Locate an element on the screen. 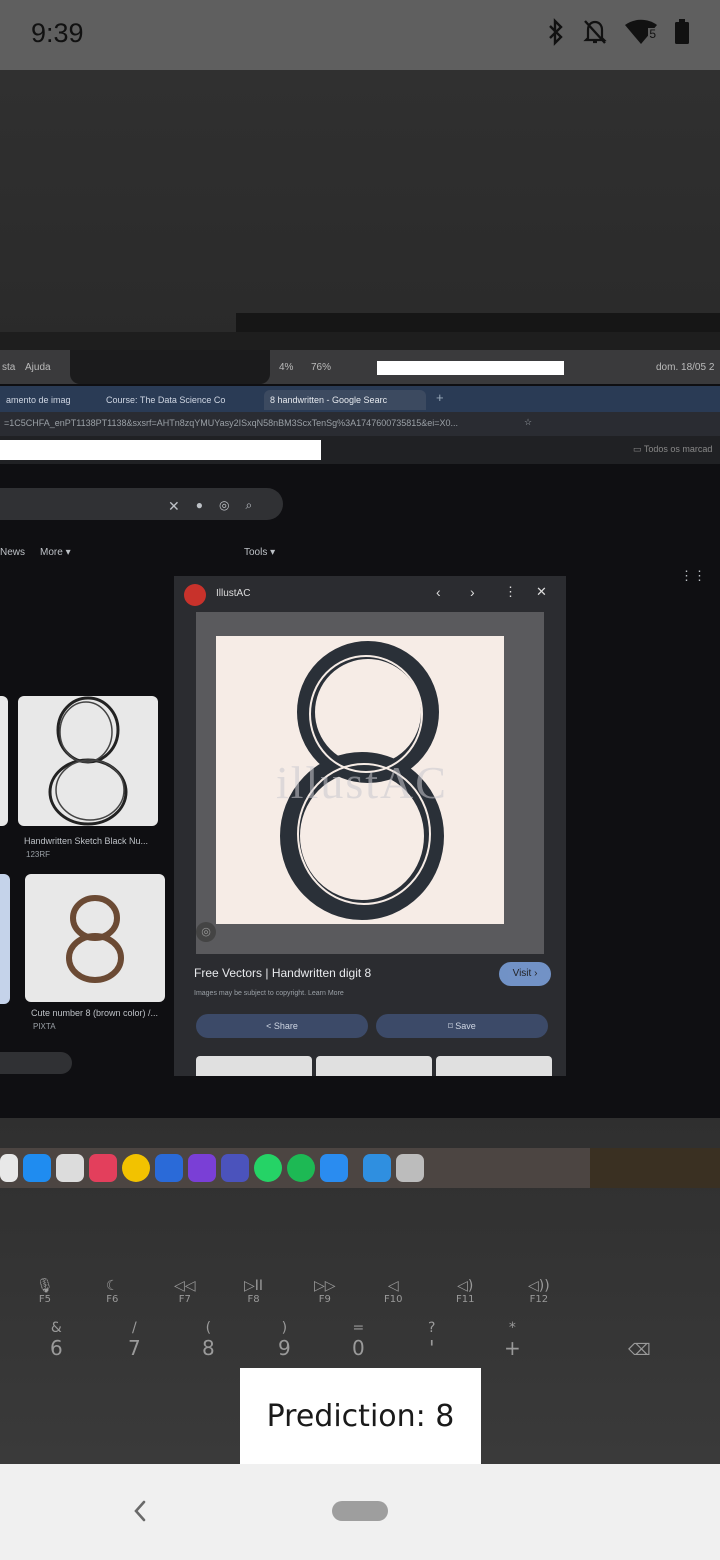 This screenshot has height=1560, width=720. save-button: ⌑ Save is located at coordinates (462, 1026).